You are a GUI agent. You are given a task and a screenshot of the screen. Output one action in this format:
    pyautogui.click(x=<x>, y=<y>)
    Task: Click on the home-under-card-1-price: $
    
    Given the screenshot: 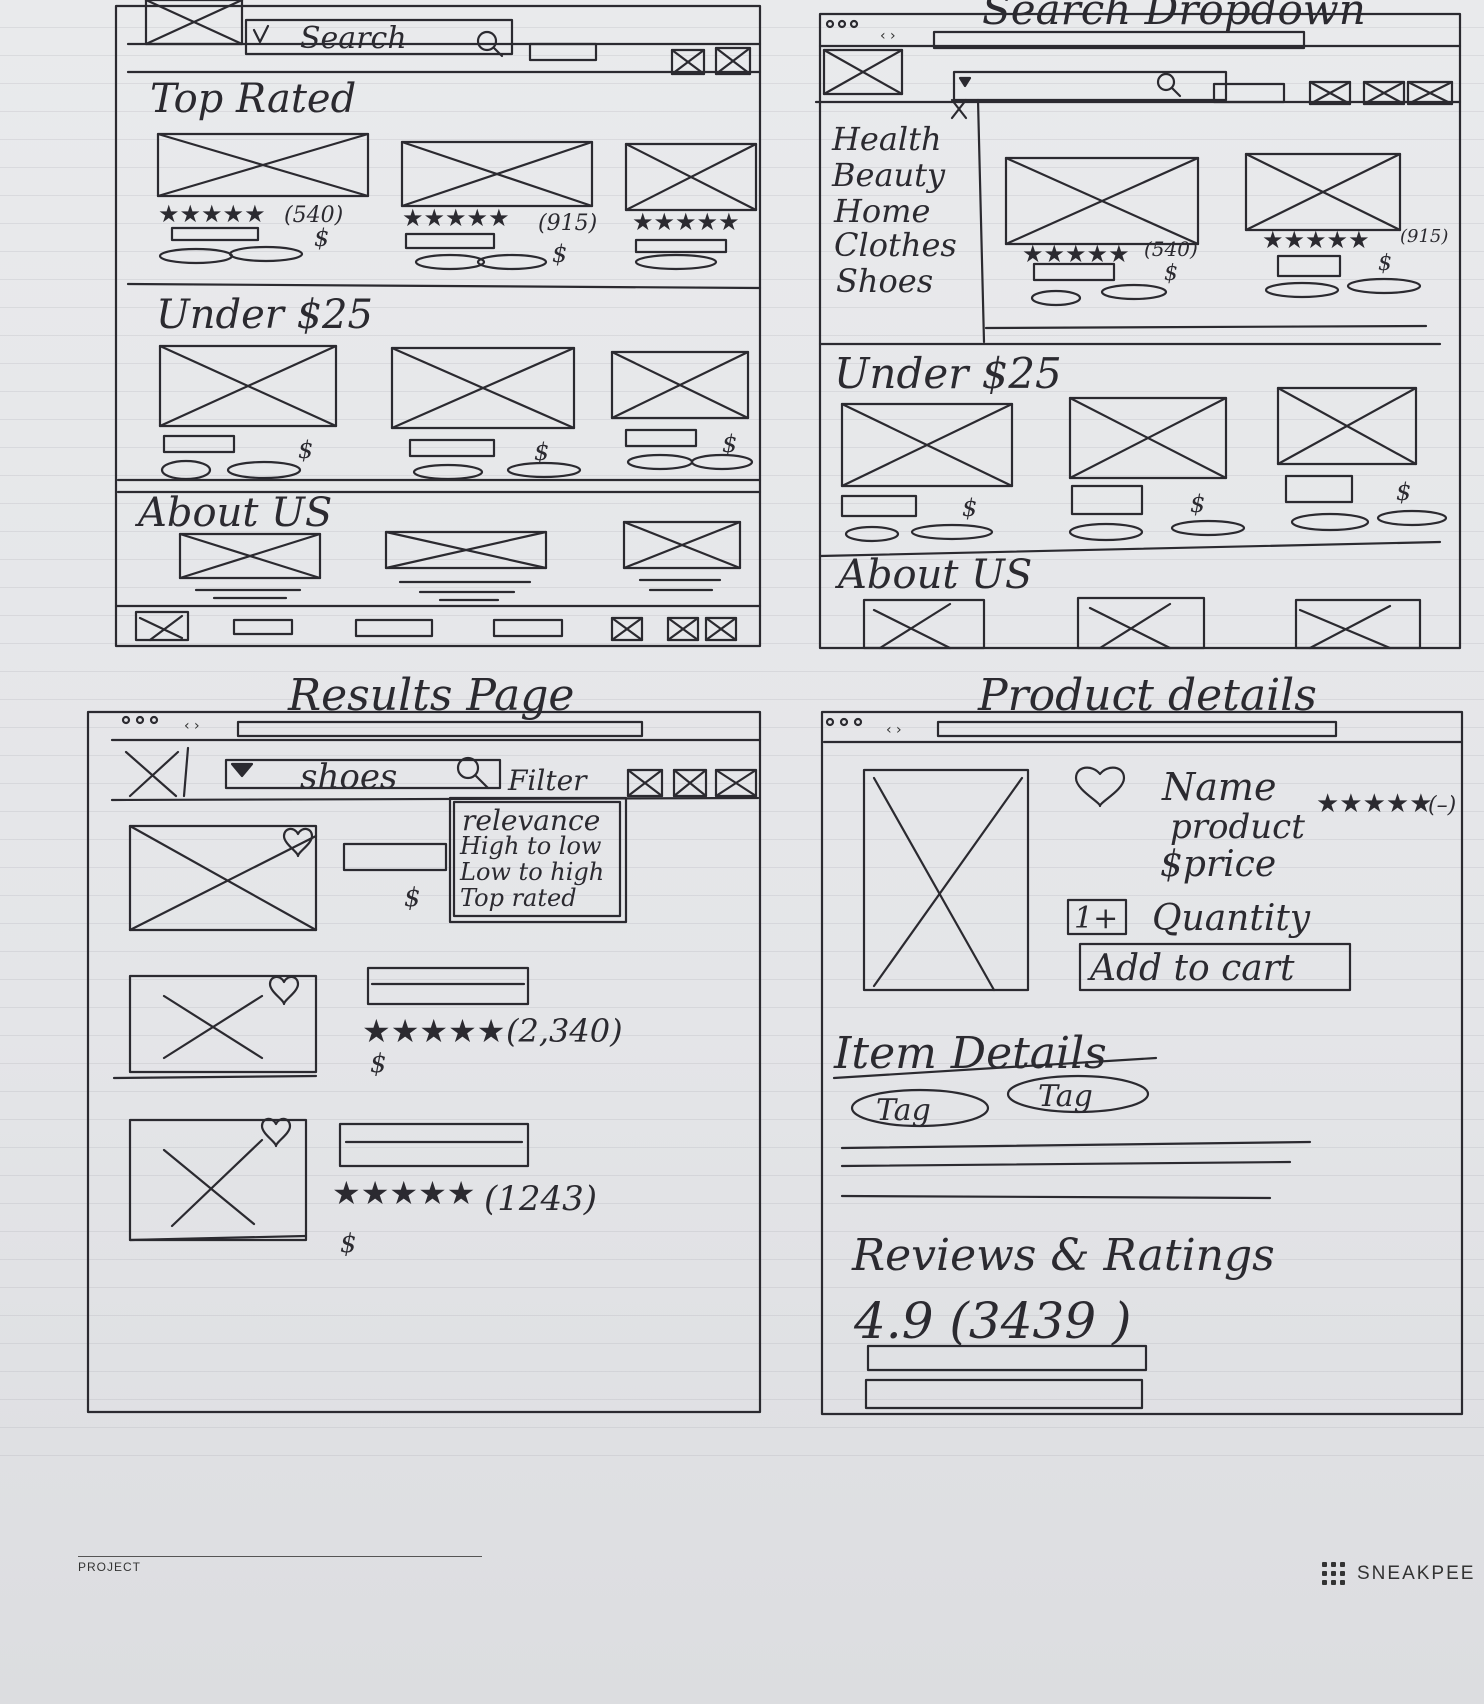 What is the action you would take?
    pyautogui.click(x=305, y=450)
    